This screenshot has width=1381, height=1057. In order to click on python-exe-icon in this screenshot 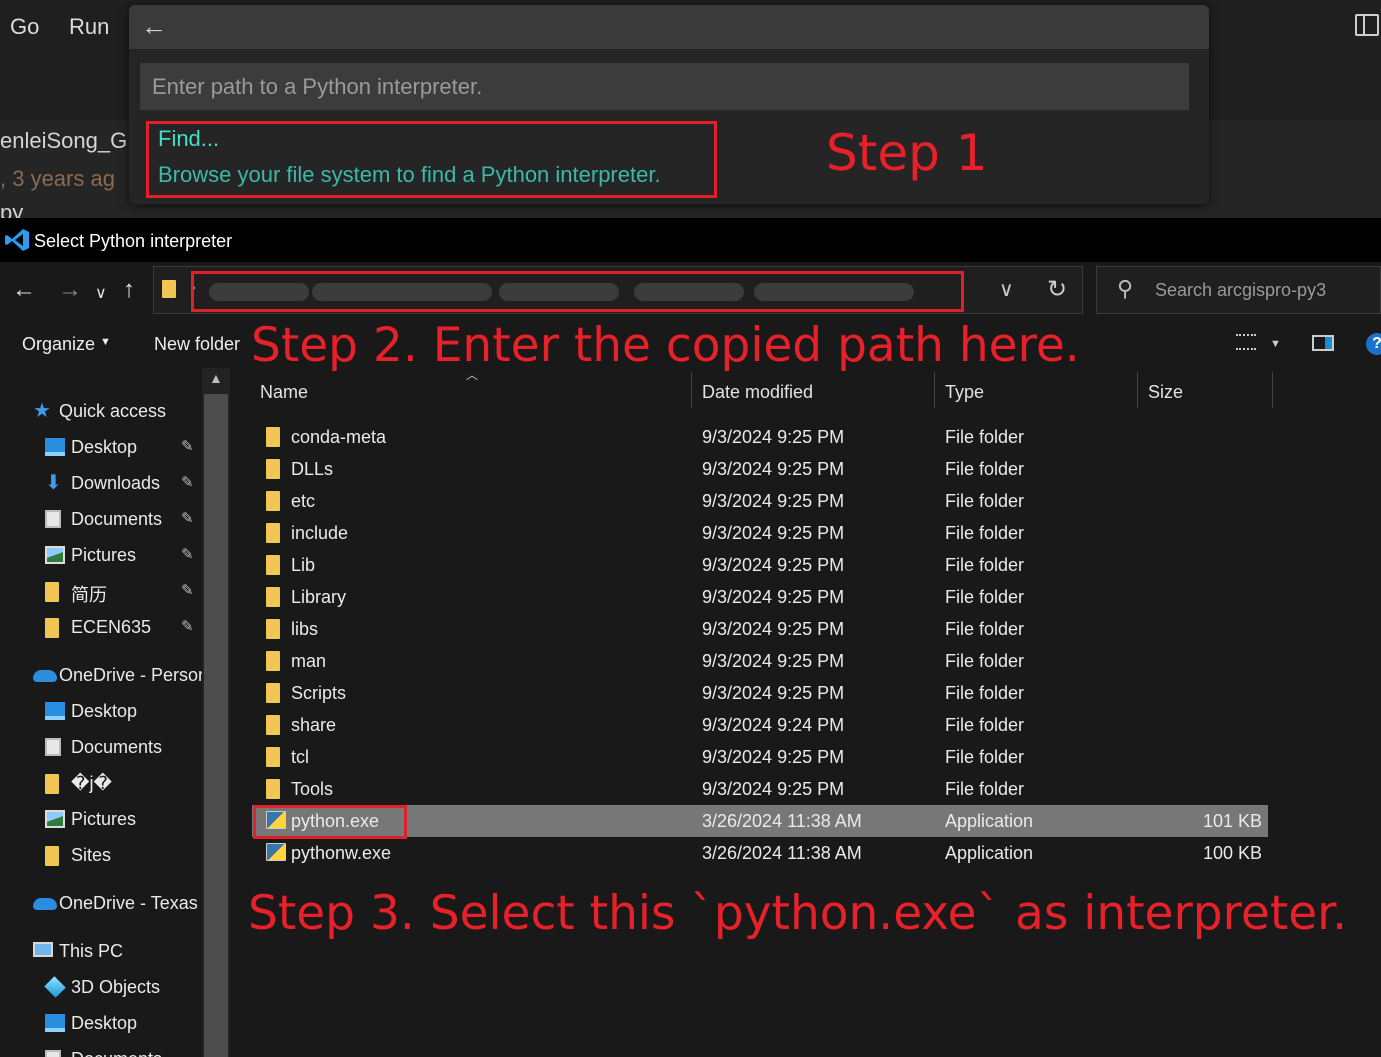, I will do `click(276, 852)`.